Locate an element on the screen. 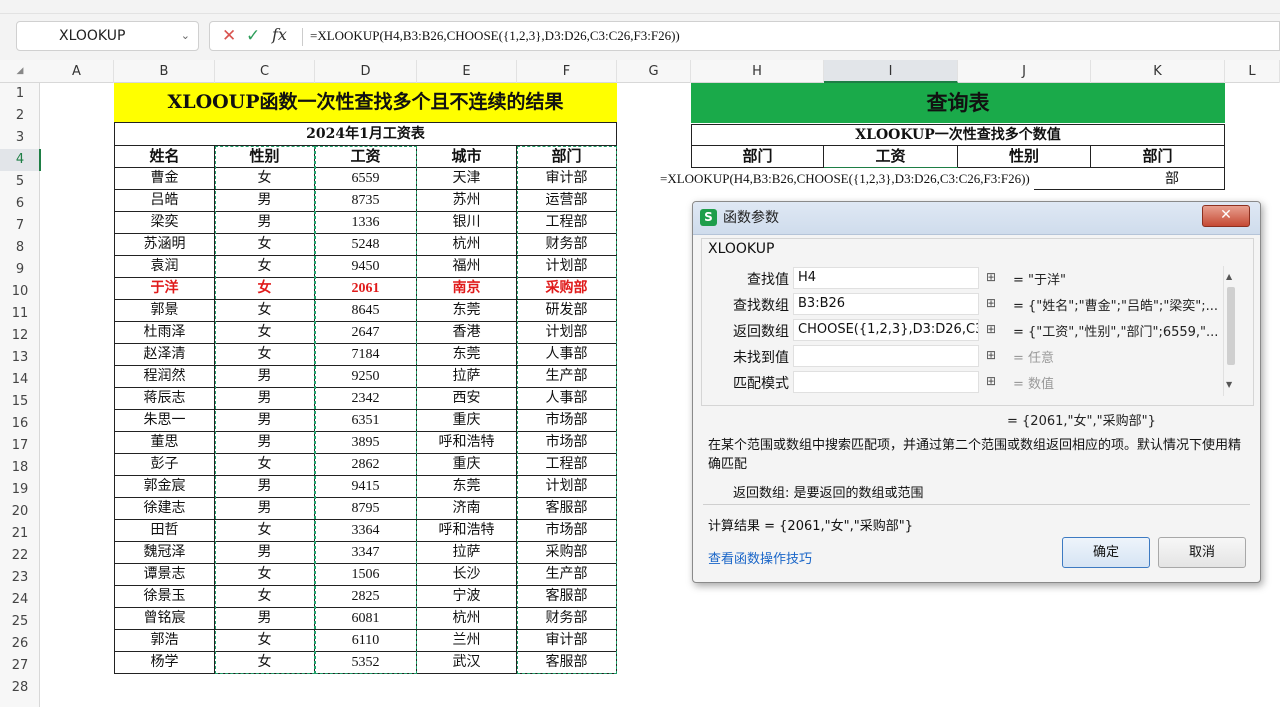  row-header: 12 is located at coordinates (20, 336).